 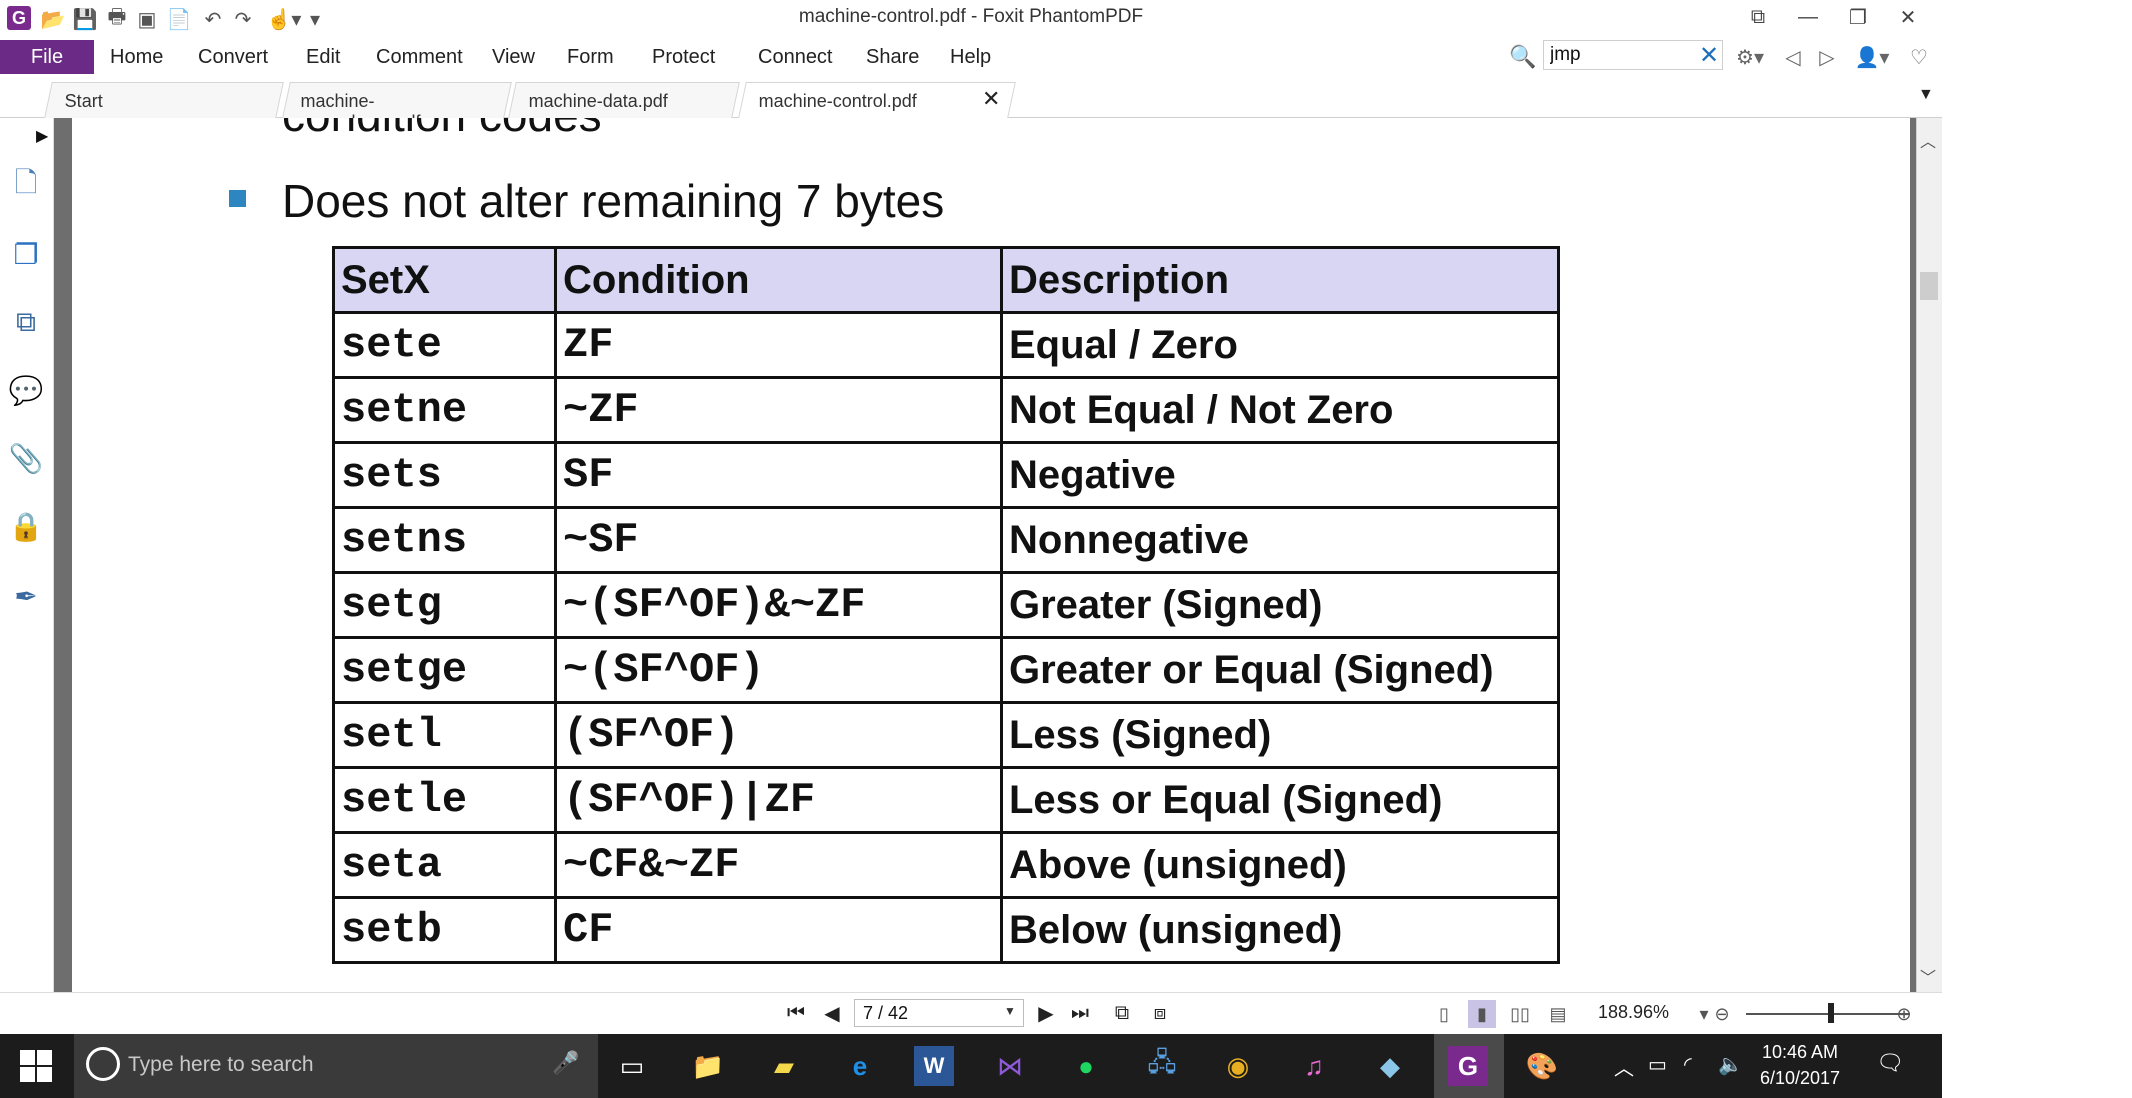 What do you see at coordinates (26, 390) in the screenshot?
I see `comments-icon: 💬` at bounding box center [26, 390].